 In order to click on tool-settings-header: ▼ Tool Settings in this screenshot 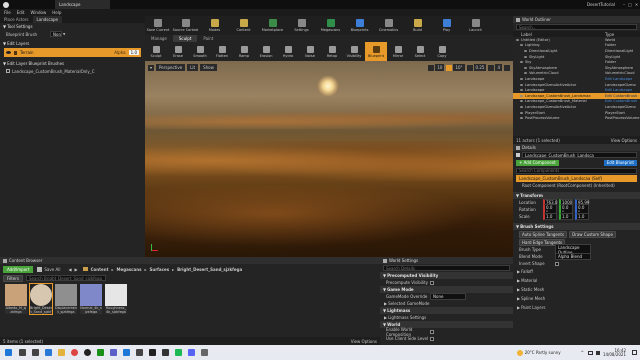, I will do `click(72, 26)`.